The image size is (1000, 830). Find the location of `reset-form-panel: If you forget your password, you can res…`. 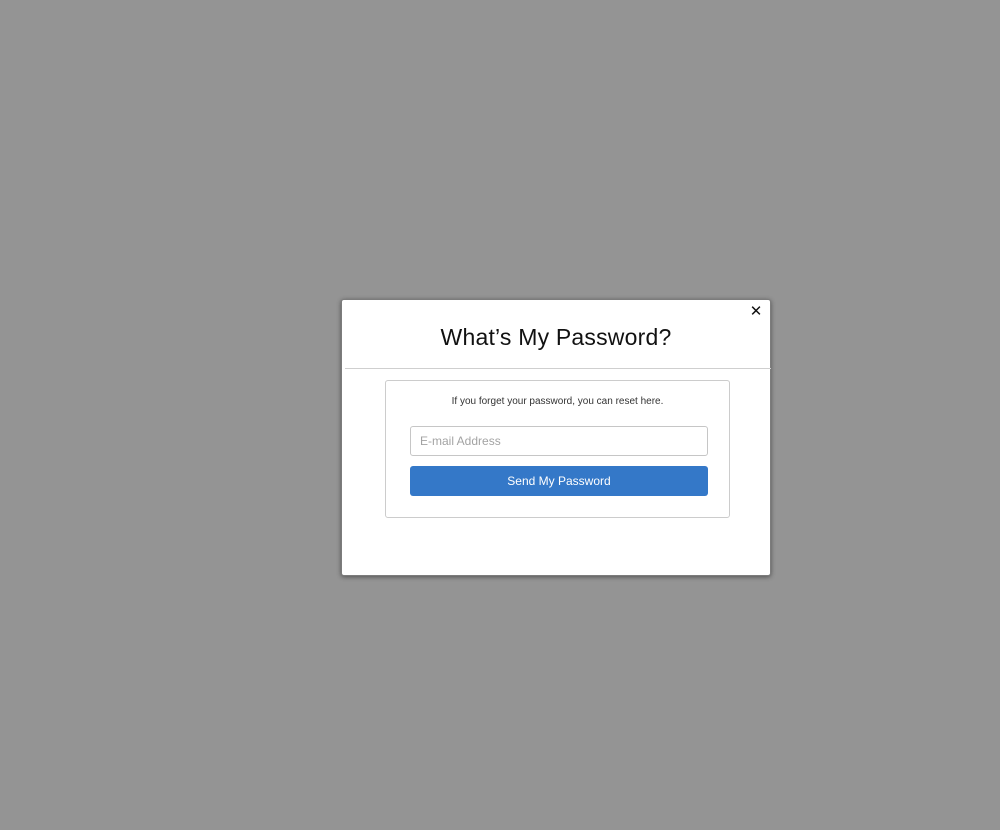

reset-form-panel: If you forget your password, you can res… is located at coordinates (557, 449).